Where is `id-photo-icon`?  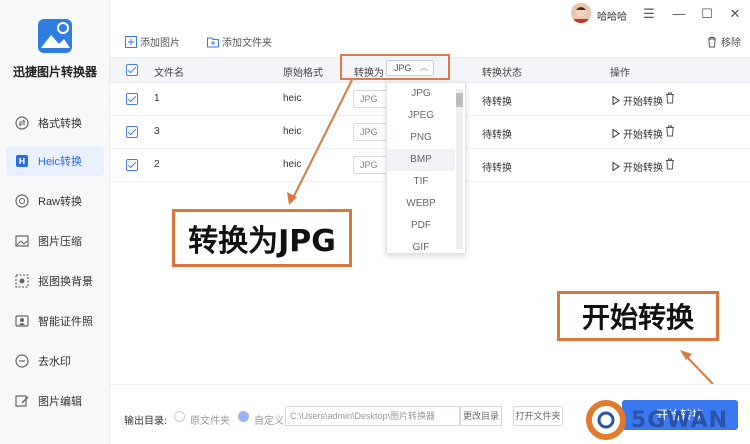
id-photo-icon is located at coordinates (22, 321).